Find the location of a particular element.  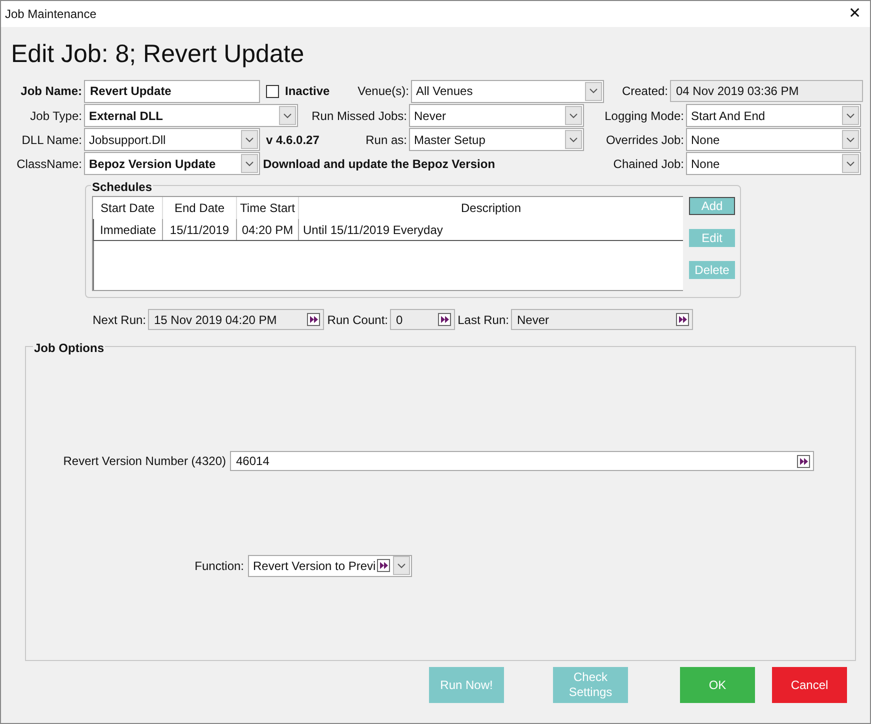

column-header: End Date is located at coordinates (200, 208).